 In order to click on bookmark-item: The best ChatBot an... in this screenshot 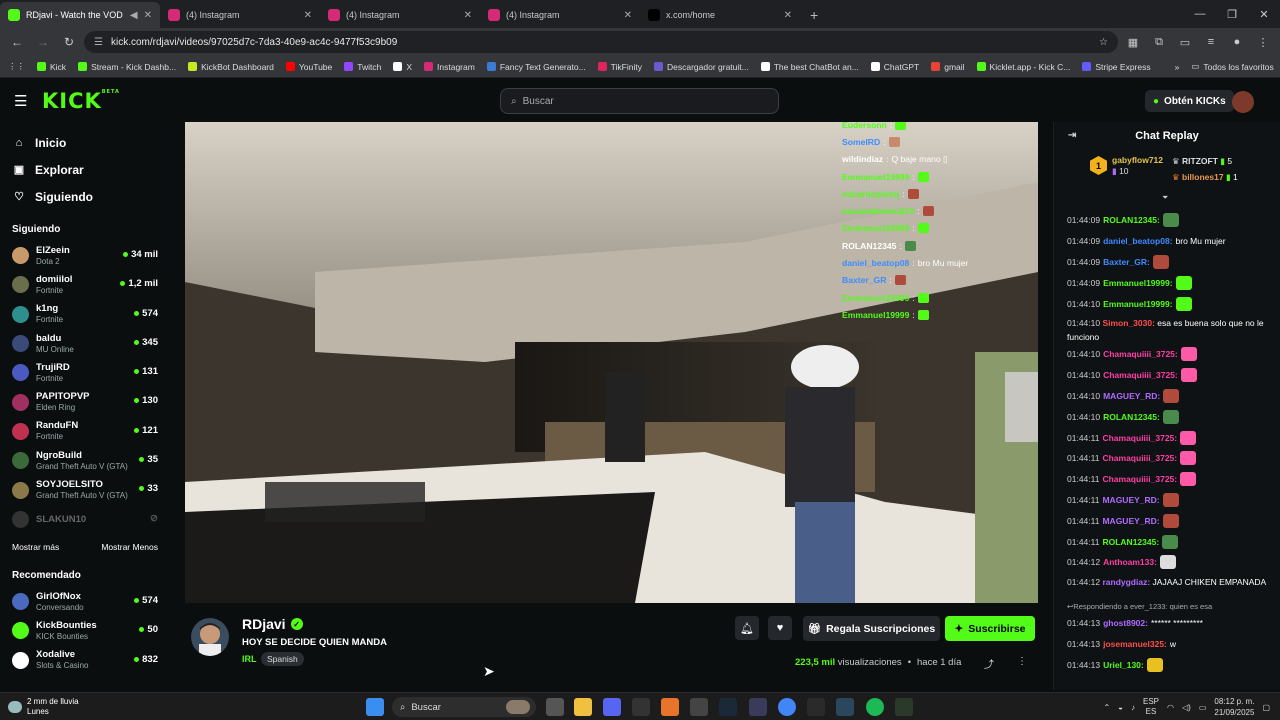, I will do `click(809, 67)`.